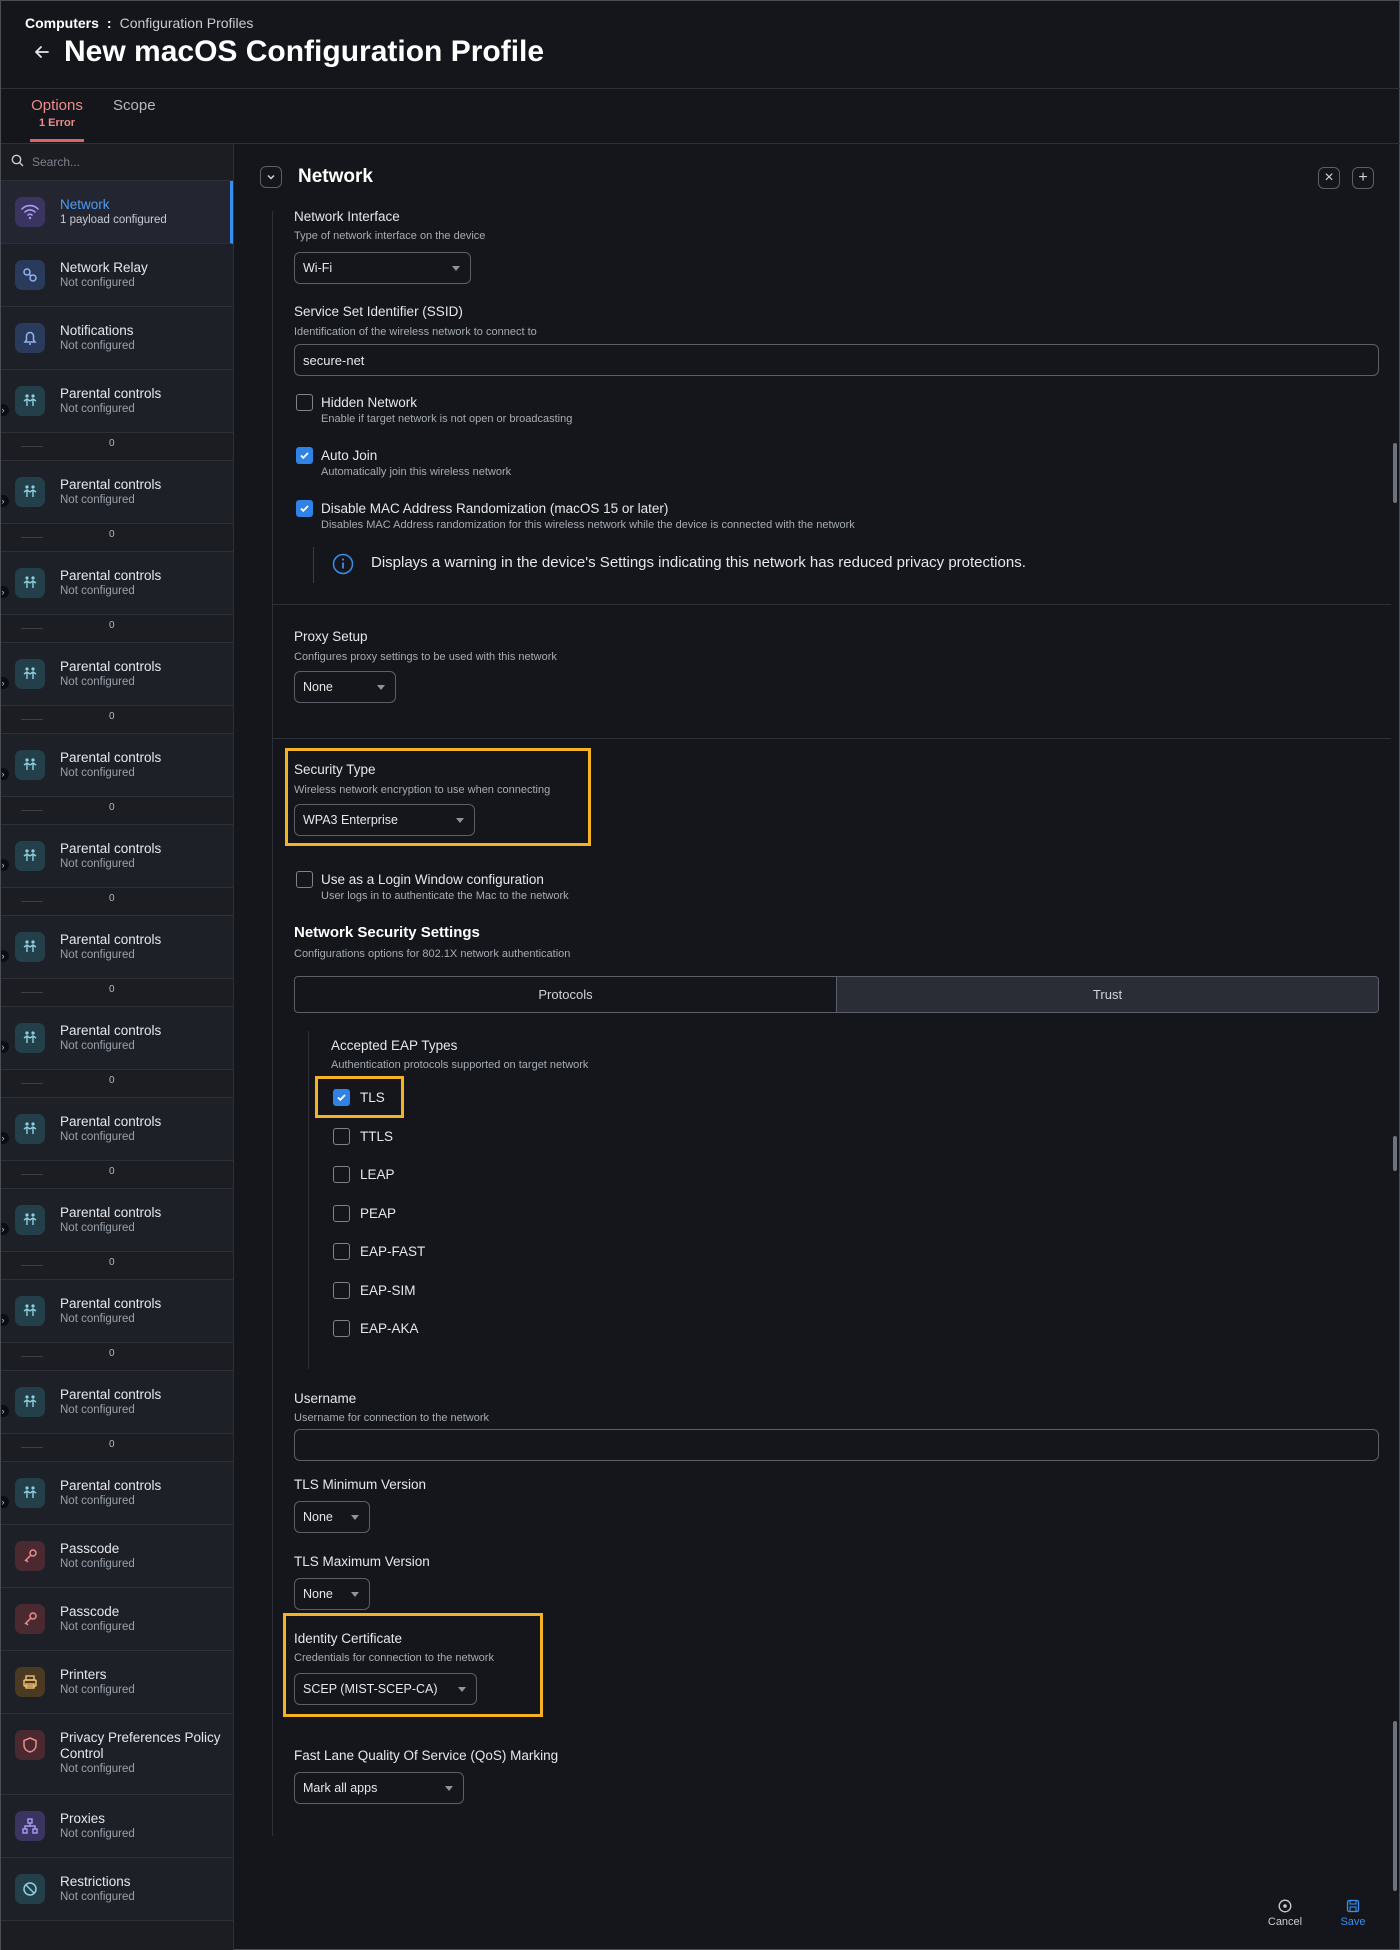 The height and width of the screenshot is (1950, 1400). I want to click on sidebar-item-label: Privacy Preferences Policy Control, so click(140, 1745).